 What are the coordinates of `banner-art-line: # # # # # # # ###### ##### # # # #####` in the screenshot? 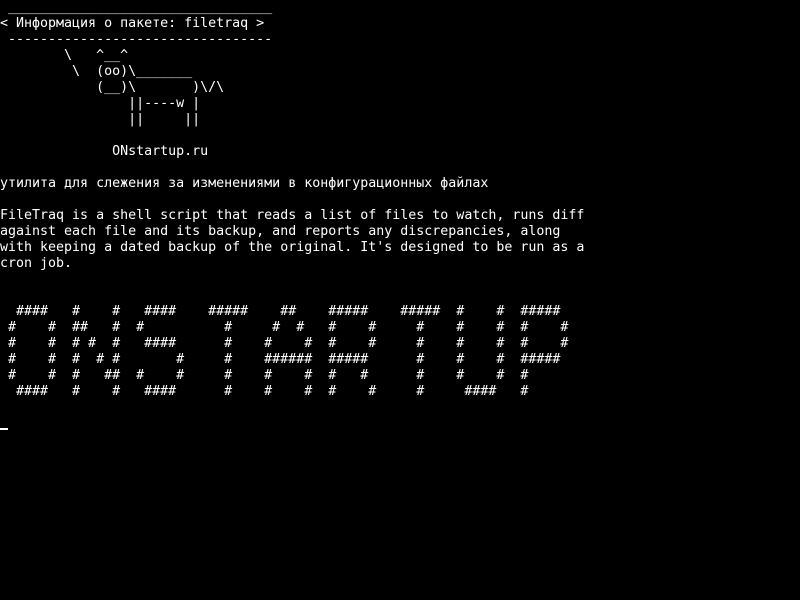 It's located at (280, 359).